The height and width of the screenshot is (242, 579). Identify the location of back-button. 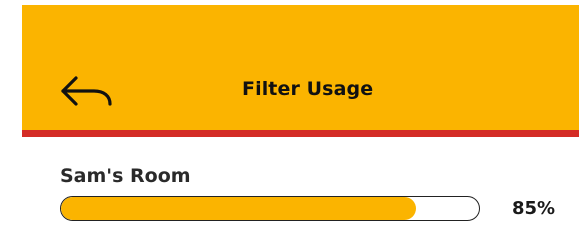
(88, 92).